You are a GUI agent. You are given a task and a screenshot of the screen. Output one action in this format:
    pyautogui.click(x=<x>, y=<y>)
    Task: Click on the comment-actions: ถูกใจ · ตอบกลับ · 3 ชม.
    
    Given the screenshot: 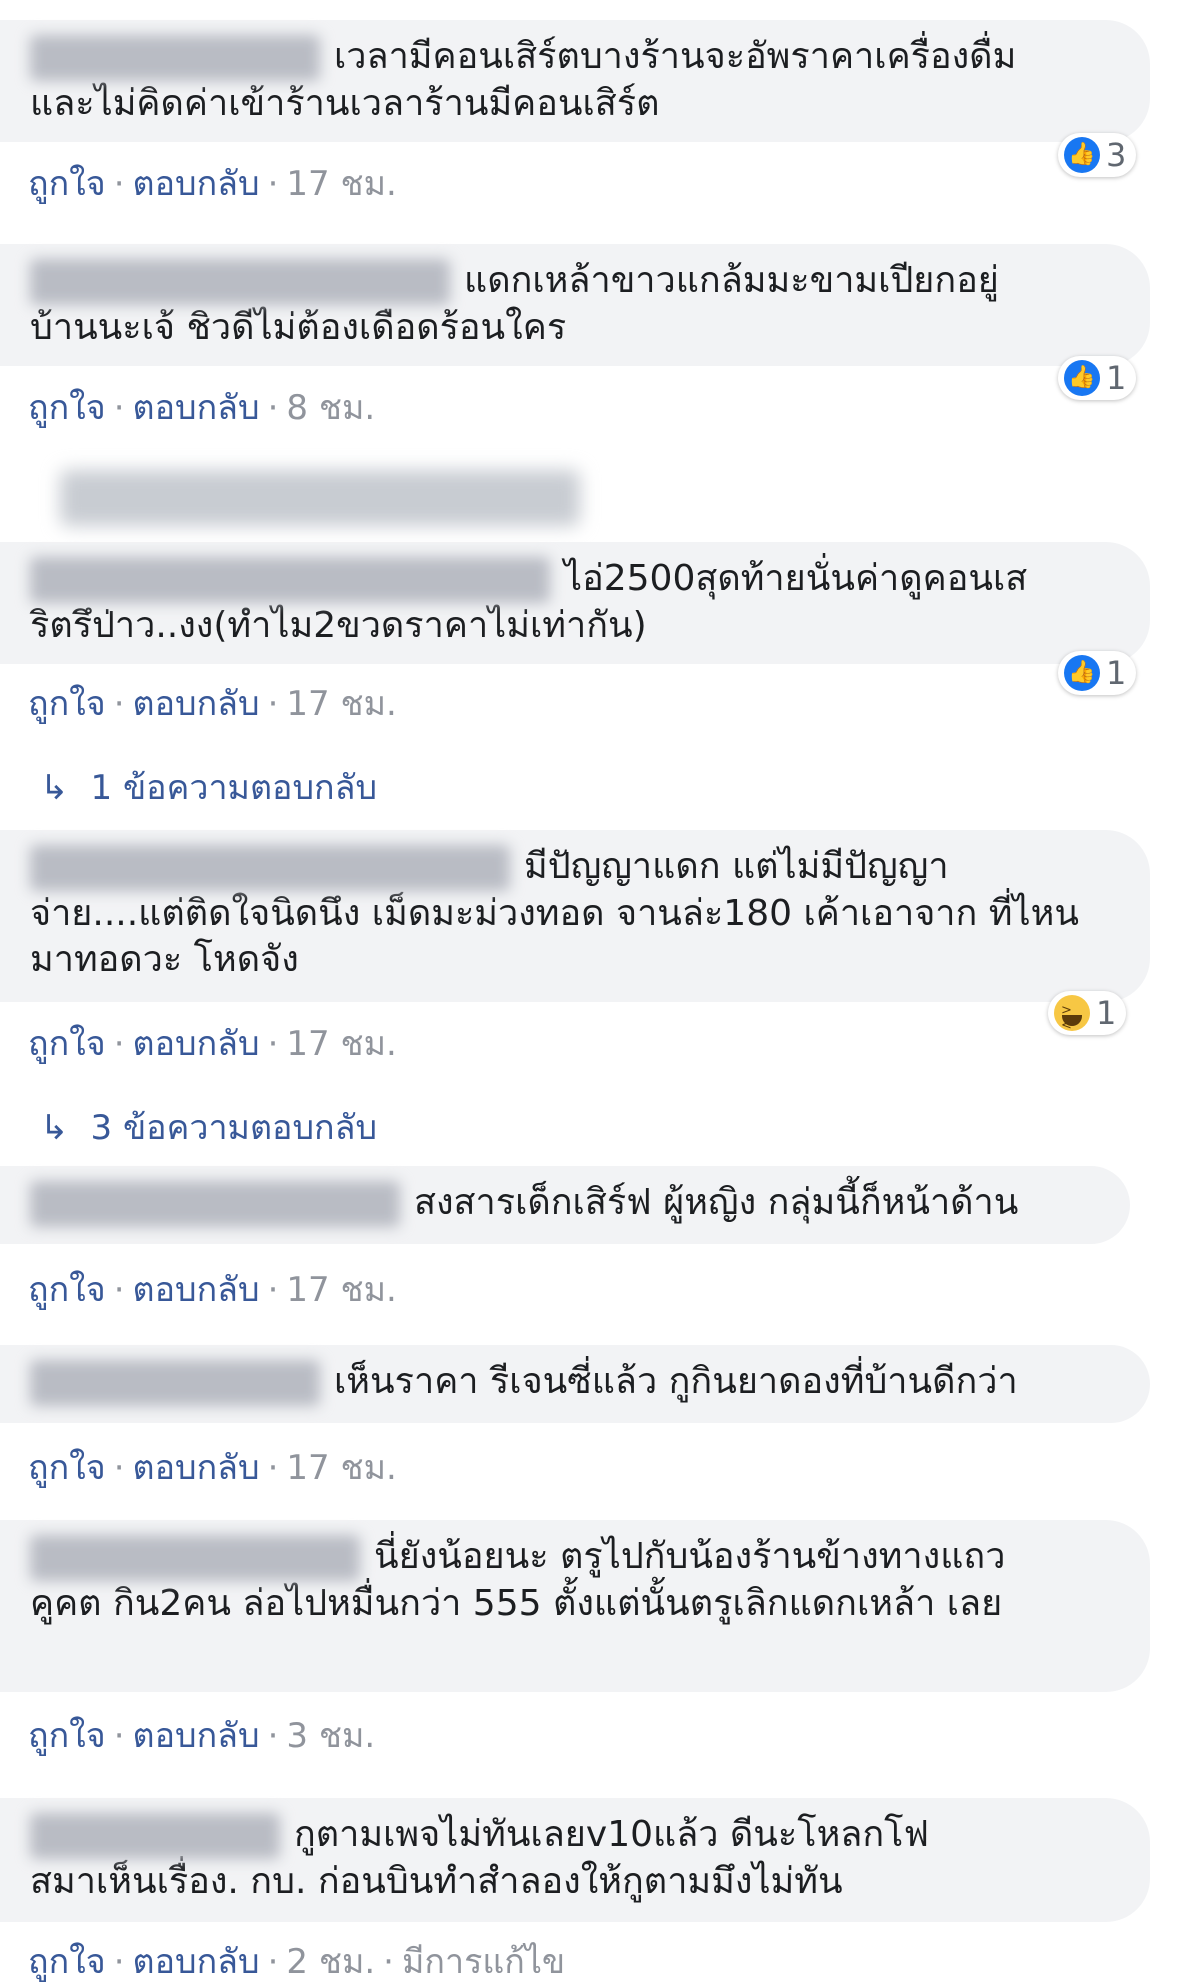 What is the action you would take?
    pyautogui.click(x=201, y=1735)
    